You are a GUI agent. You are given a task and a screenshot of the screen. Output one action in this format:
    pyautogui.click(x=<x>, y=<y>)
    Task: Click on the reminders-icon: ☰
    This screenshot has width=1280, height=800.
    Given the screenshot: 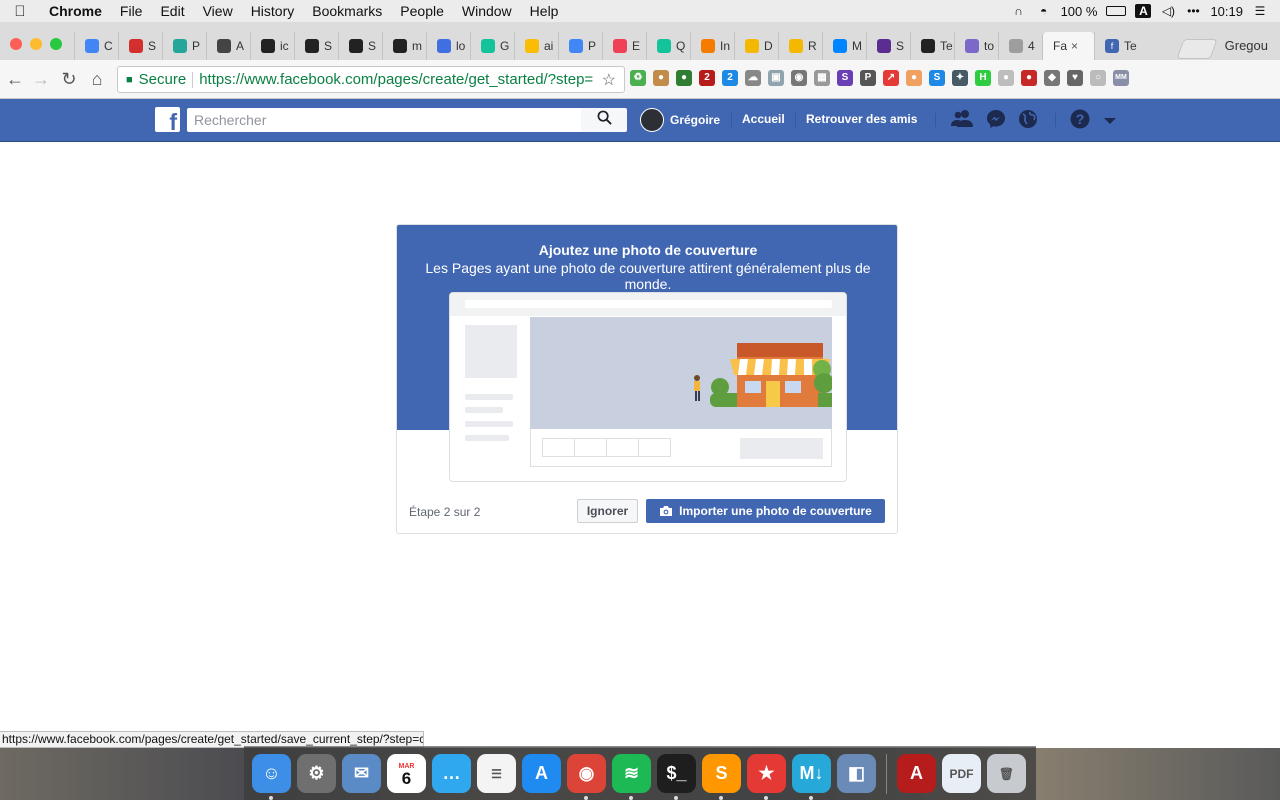 What is the action you would take?
    pyautogui.click(x=496, y=773)
    